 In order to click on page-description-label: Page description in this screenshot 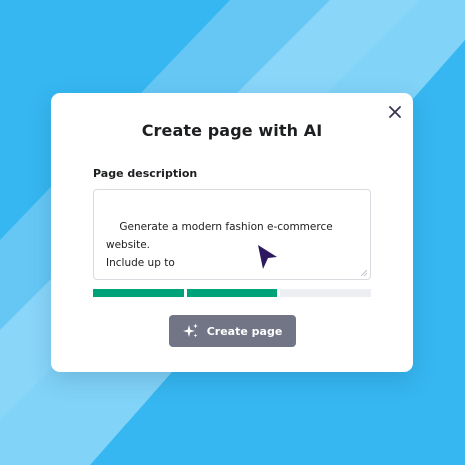, I will do `click(145, 173)`.